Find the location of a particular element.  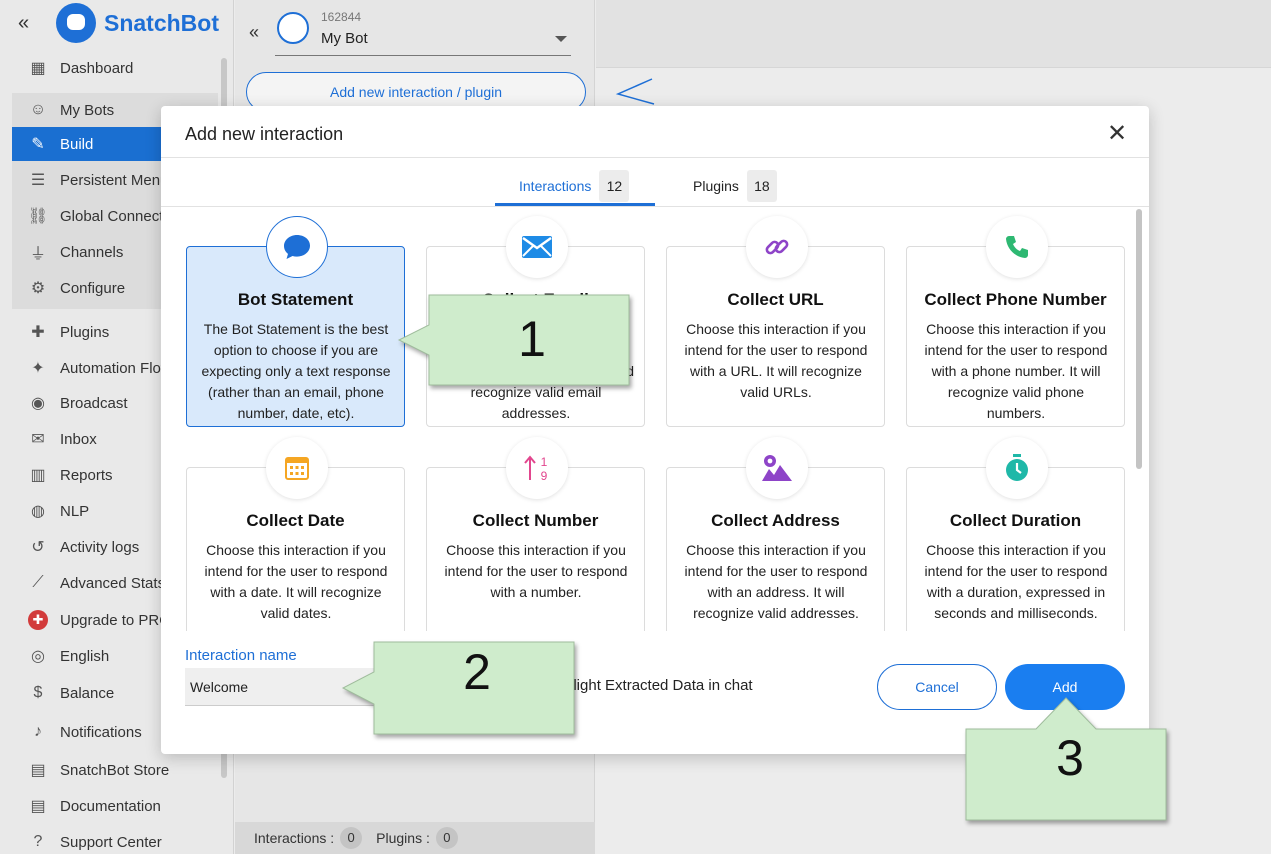

globe-icon: ◎ is located at coordinates (38, 656).